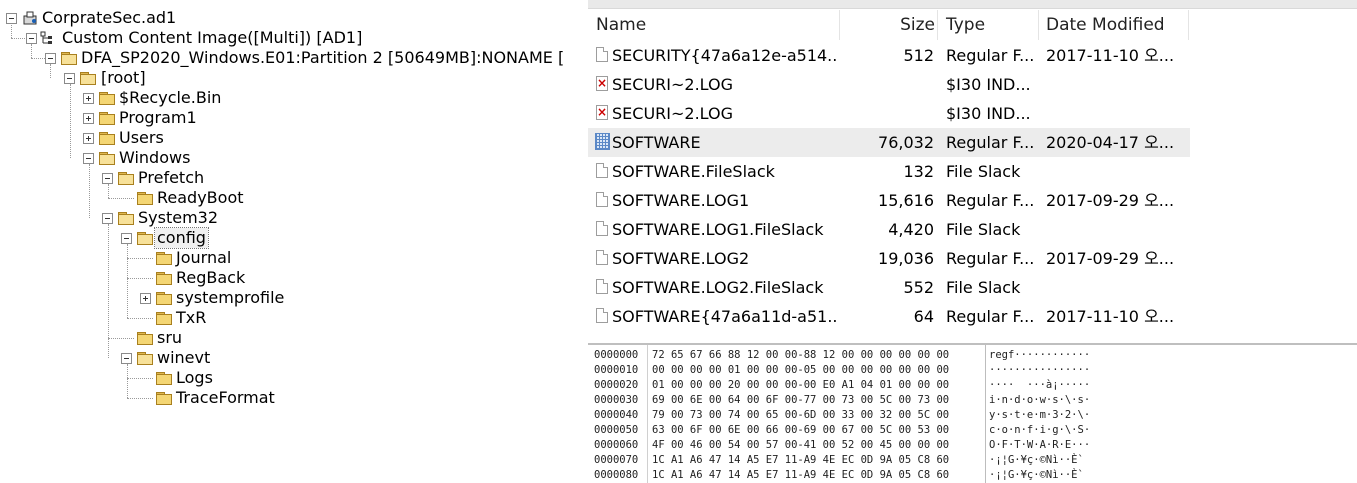  I want to click on tree-node-logs: Logs, so click(294, 378).